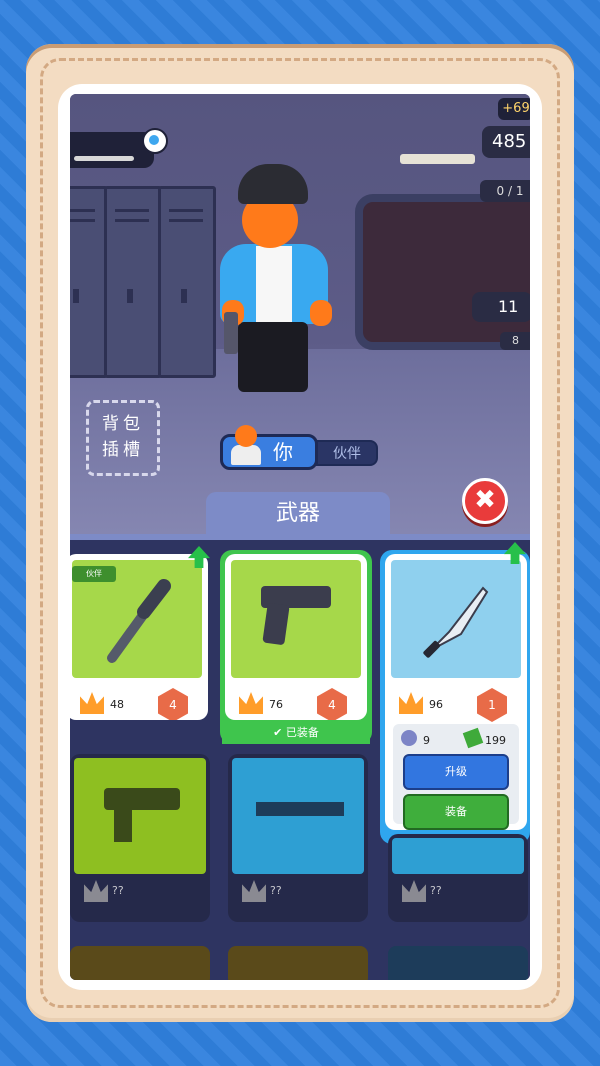 This screenshot has width=600, height=1066. I want to click on knife-icon, so click(456, 622).